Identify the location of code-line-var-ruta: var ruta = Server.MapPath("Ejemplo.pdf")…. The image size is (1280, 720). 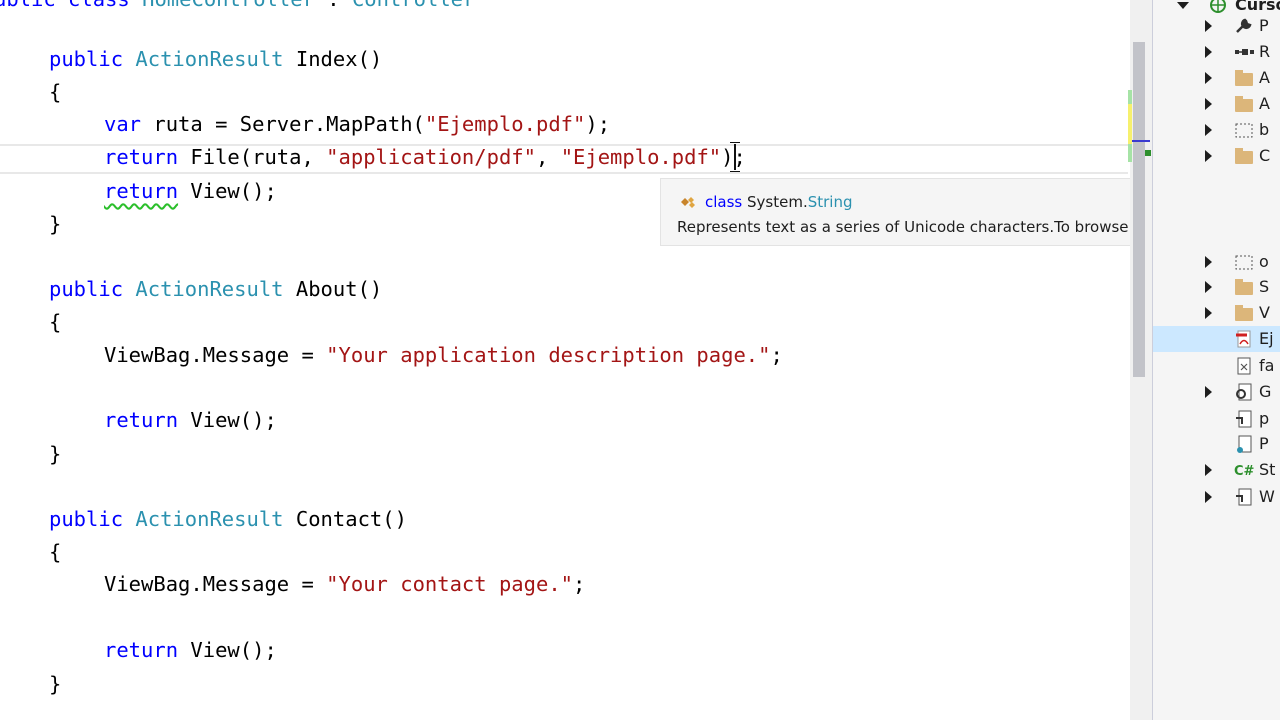
(357, 124).